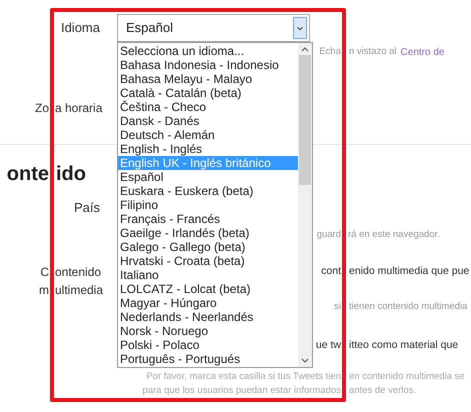  What do you see at coordinates (305, 205) in the screenshot?
I see `scrollbar` at bounding box center [305, 205].